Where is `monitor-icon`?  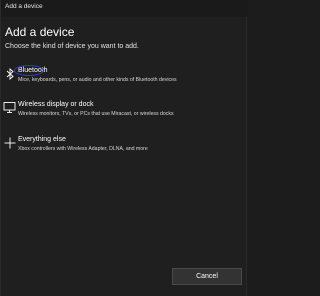 monitor-icon is located at coordinates (10, 108).